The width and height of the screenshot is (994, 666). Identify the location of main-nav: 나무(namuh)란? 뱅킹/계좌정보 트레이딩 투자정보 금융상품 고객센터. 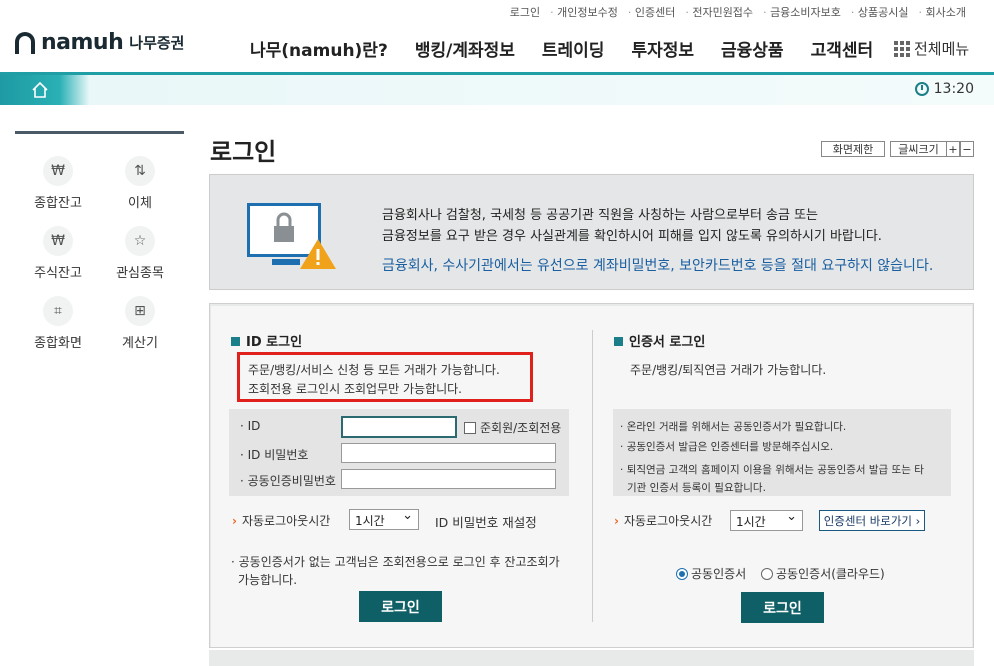
(575, 48).